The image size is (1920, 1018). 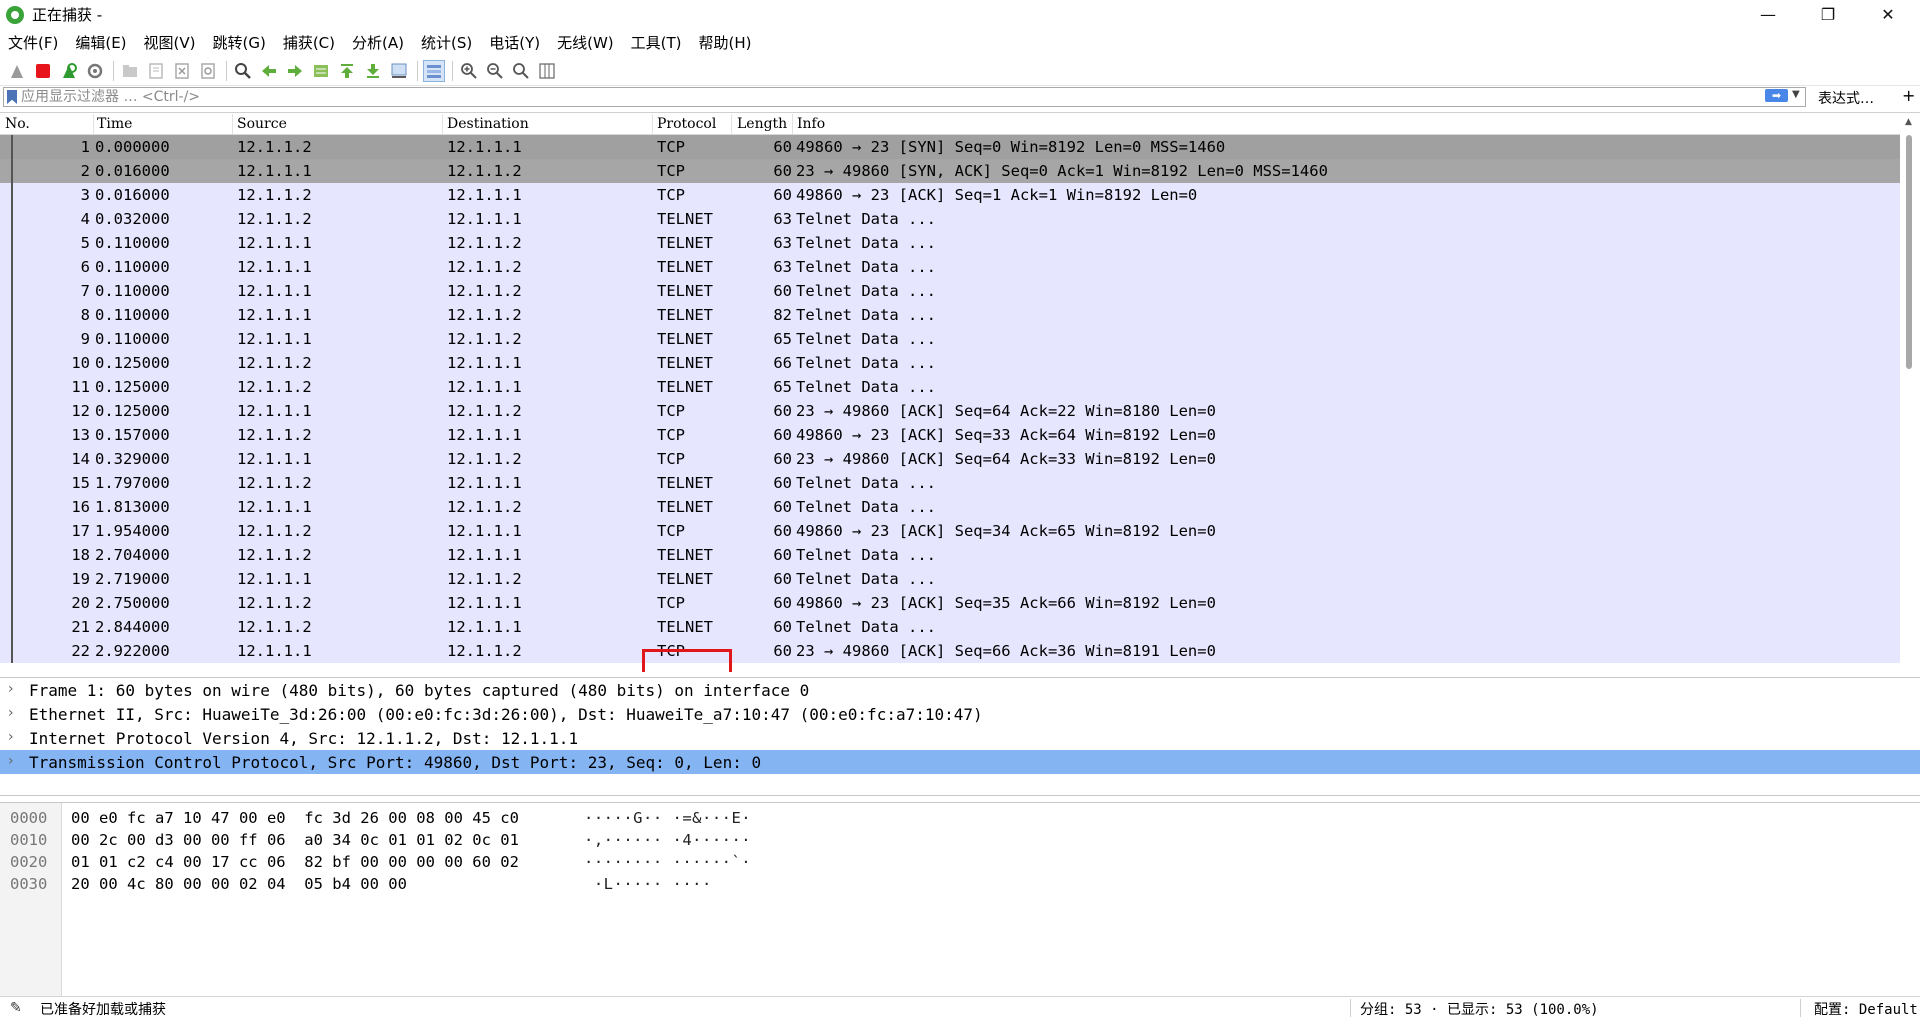 What do you see at coordinates (1768, 14) in the screenshot?
I see `minimize-button: —` at bounding box center [1768, 14].